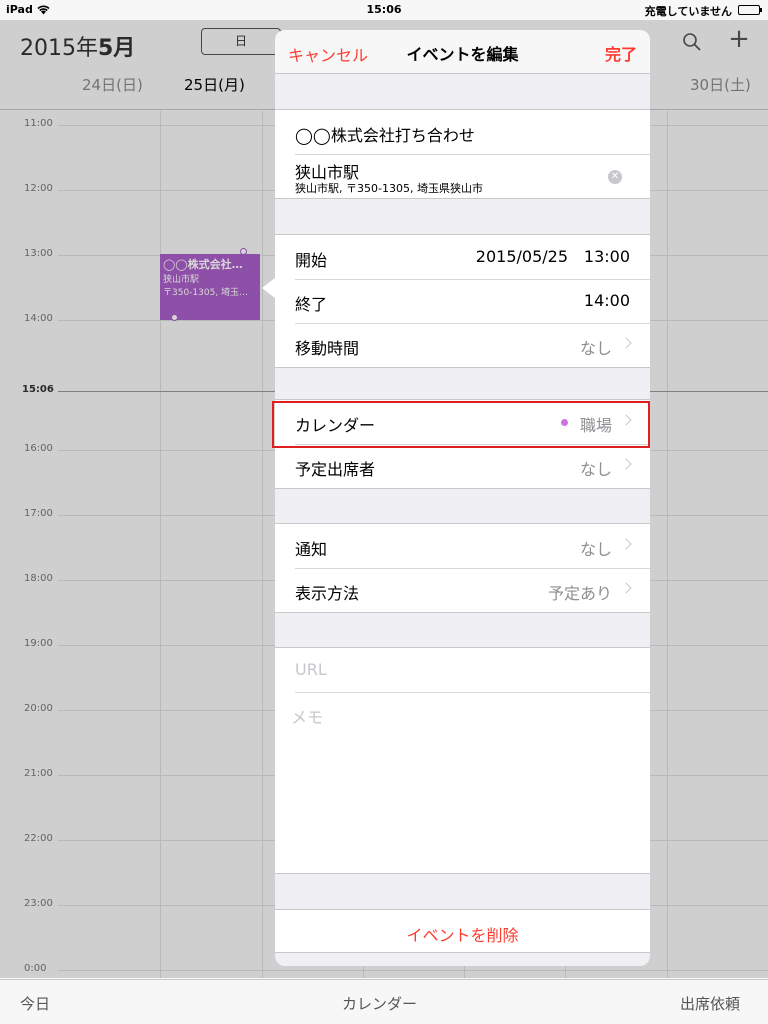 The image size is (768, 1024). I want to click on notes-field: メモ, so click(462, 782).